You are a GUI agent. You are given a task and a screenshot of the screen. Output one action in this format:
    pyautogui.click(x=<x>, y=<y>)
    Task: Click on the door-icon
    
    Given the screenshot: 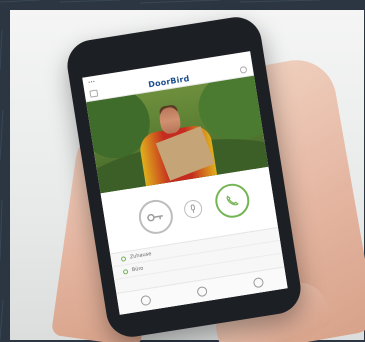 What is the action you would take?
    pyautogui.click(x=146, y=300)
    